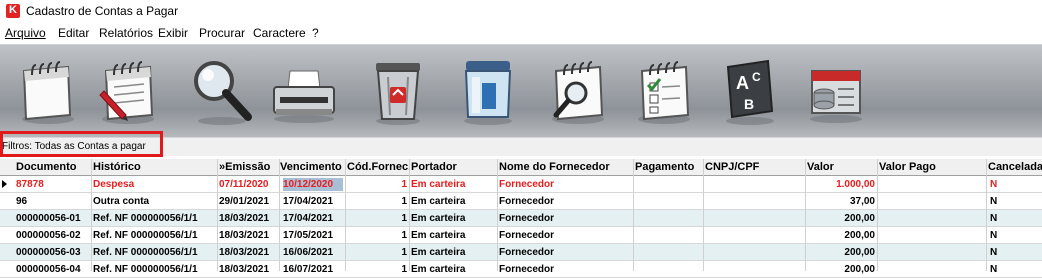  What do you see at coordinates (155, 167) in the screenshot?
I see `col-historico: Histórico` at bounding box center [155, 167].